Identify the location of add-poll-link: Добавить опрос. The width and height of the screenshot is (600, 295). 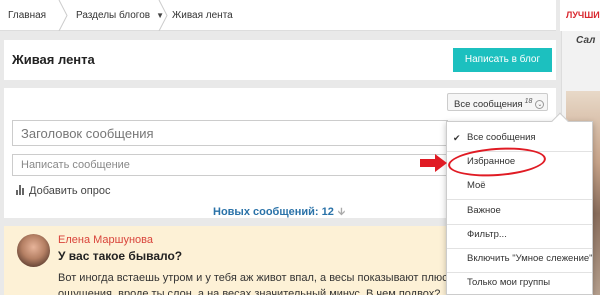
(63, 191).